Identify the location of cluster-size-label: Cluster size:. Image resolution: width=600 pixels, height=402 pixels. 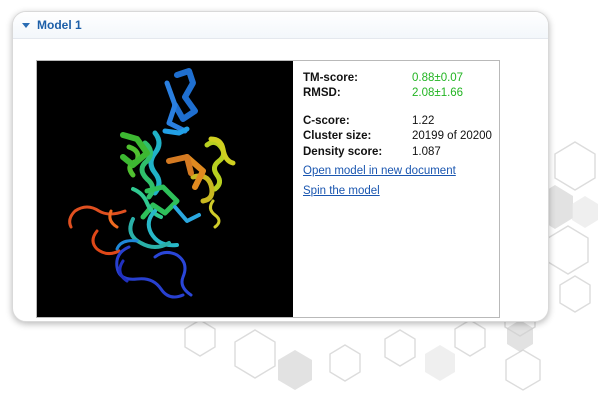
(337, 136).